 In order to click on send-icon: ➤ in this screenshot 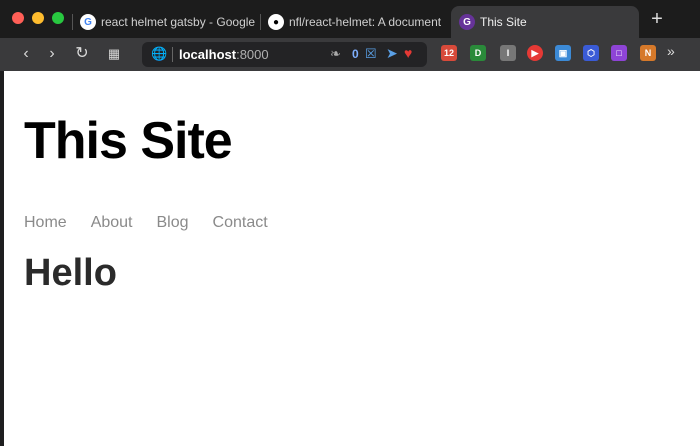, I will do `click(392, 53)`.